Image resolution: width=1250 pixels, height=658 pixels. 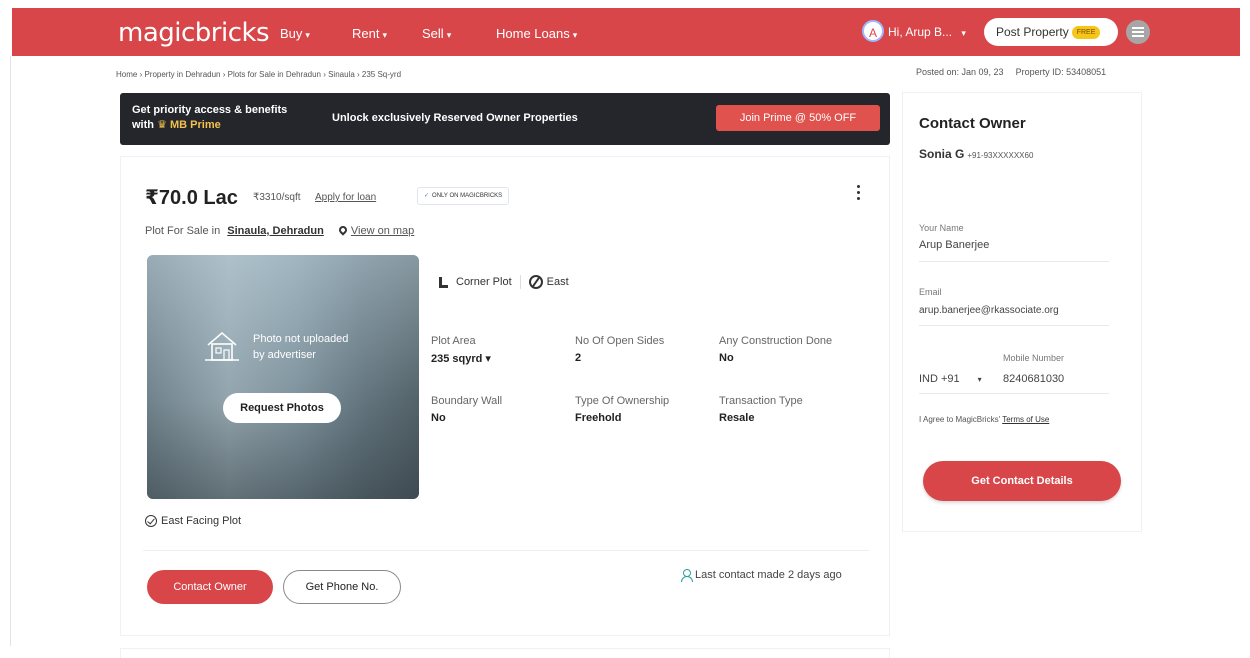 I want to click on email-field-label: Email, so click(x=930, y=292).